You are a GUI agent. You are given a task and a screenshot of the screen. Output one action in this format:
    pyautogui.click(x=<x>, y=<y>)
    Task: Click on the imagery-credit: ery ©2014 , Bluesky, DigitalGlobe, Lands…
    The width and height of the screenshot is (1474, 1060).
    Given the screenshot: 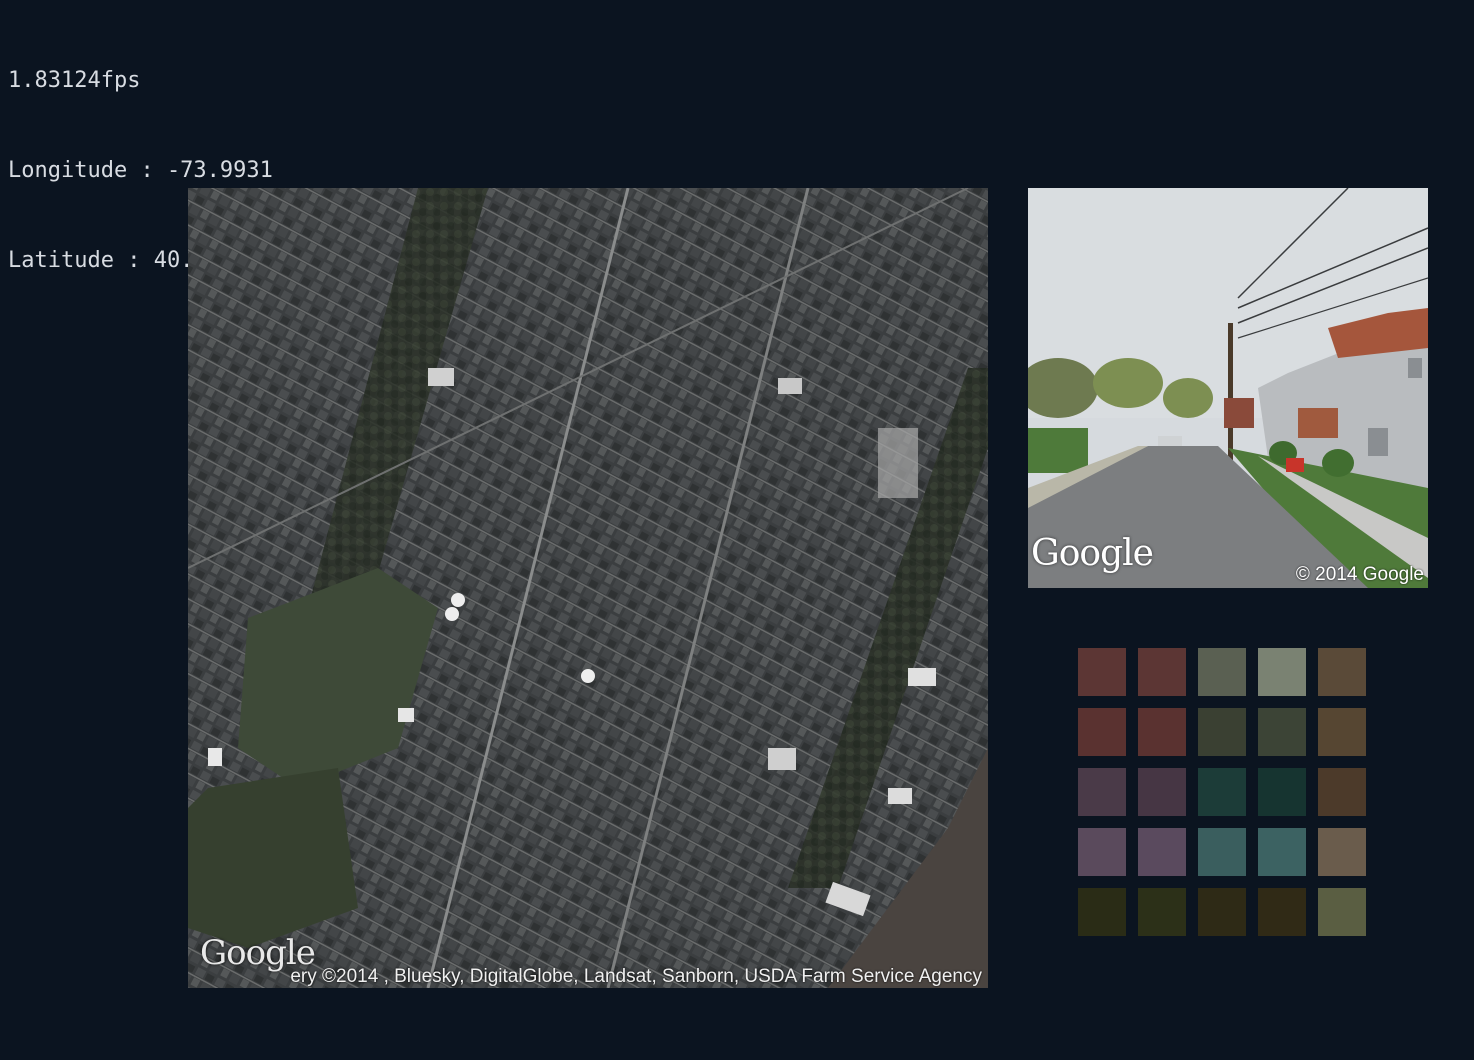 What is the action you would take?
    pyautogui.click(x=636, y=976)
    